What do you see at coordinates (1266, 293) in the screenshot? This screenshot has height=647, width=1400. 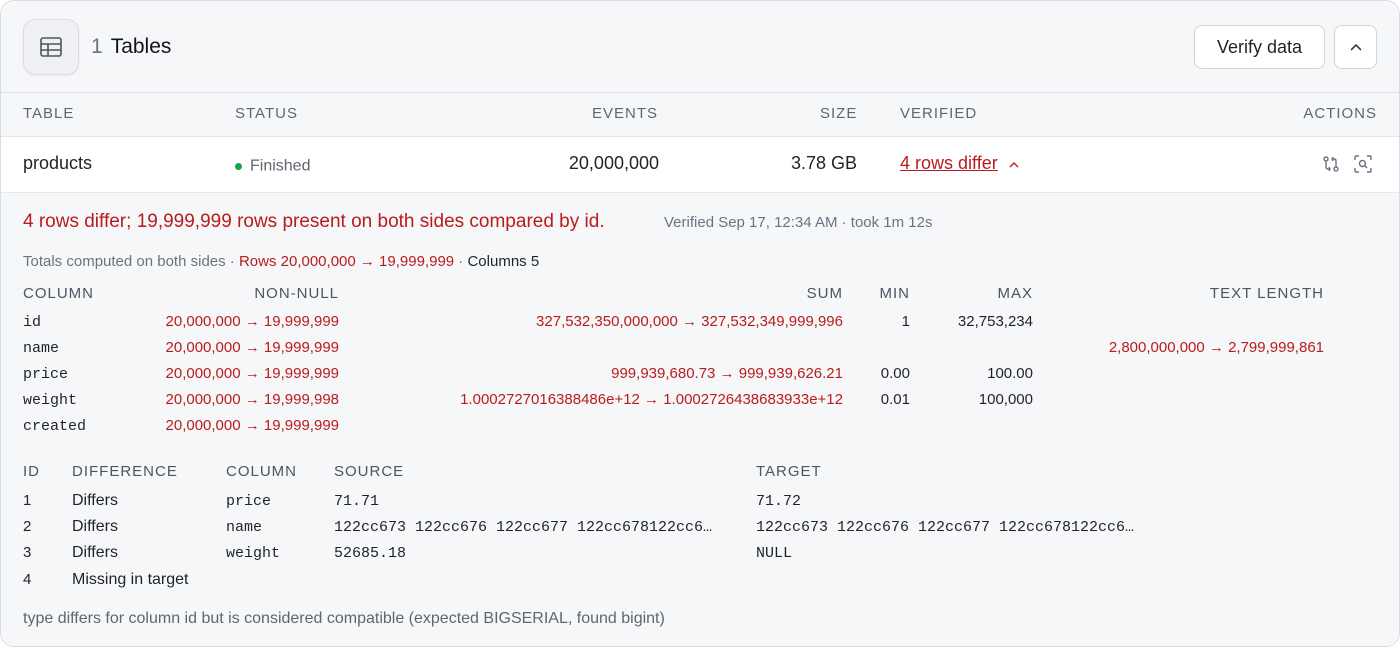 I see `stats-header-text-length: TEXT LENGTH` at bounding box center [1266, 293].